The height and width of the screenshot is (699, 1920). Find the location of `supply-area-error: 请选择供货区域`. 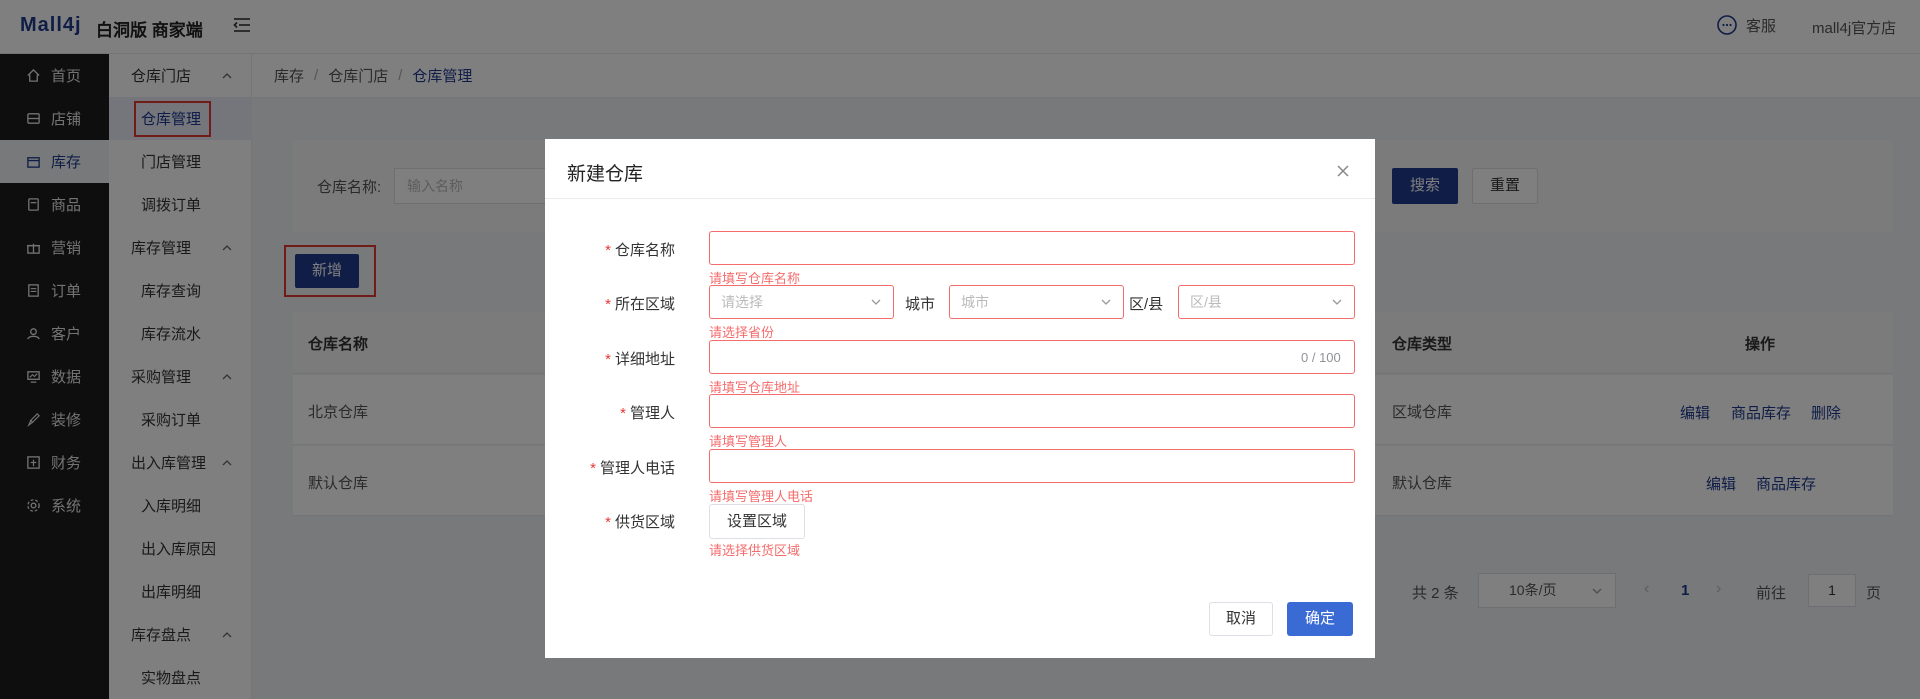

supply-area-error: 请选择供货区域 is located at coordinates (755, 550).